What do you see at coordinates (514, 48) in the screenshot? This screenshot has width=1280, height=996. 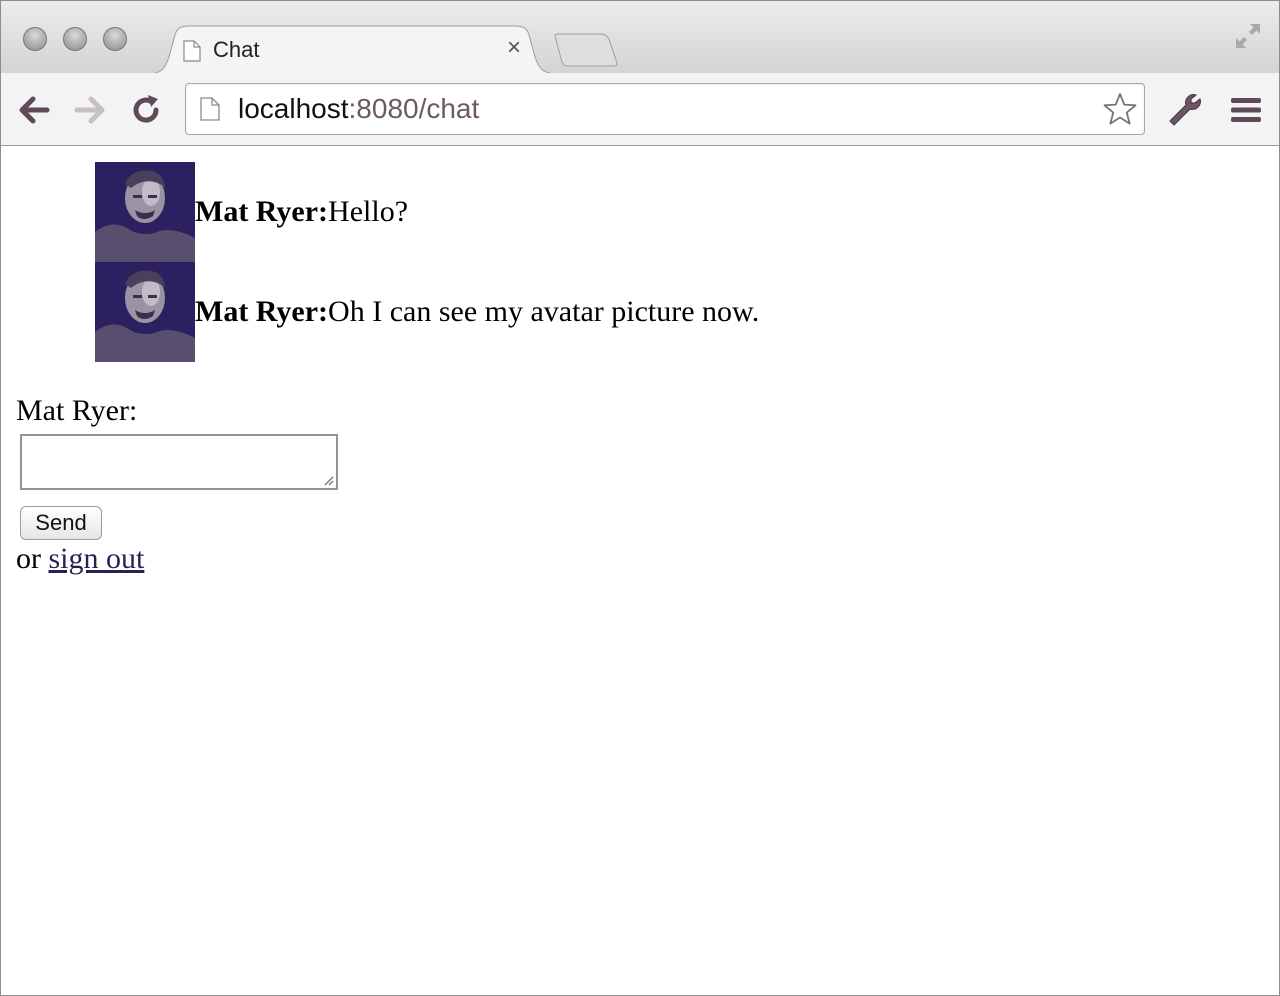 I see `tab-close-icon: ×` at bounding box center [514, 48].